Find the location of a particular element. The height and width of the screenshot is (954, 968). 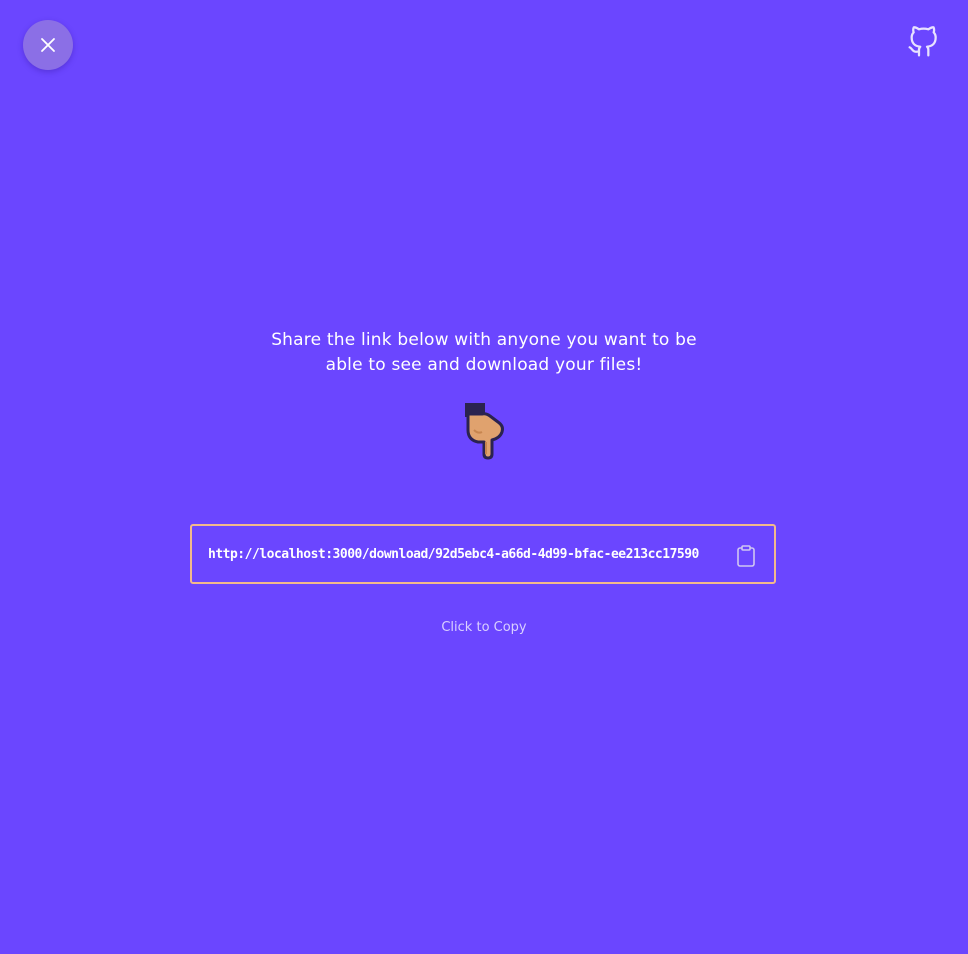

github-icon is located at coordinates (923, 44).